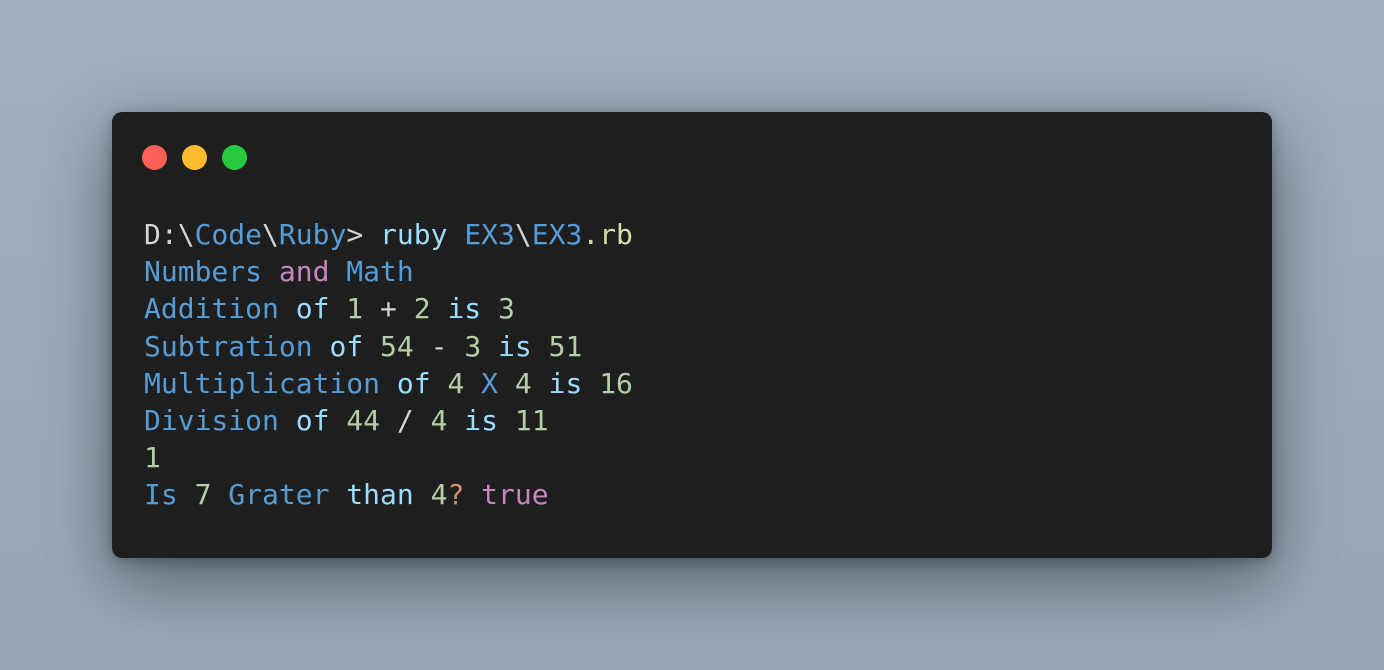 The image size is (1384, 670). Describe the element at coordinates (234, 157) in the screenshot. I see `maximize-window-button` at that location.